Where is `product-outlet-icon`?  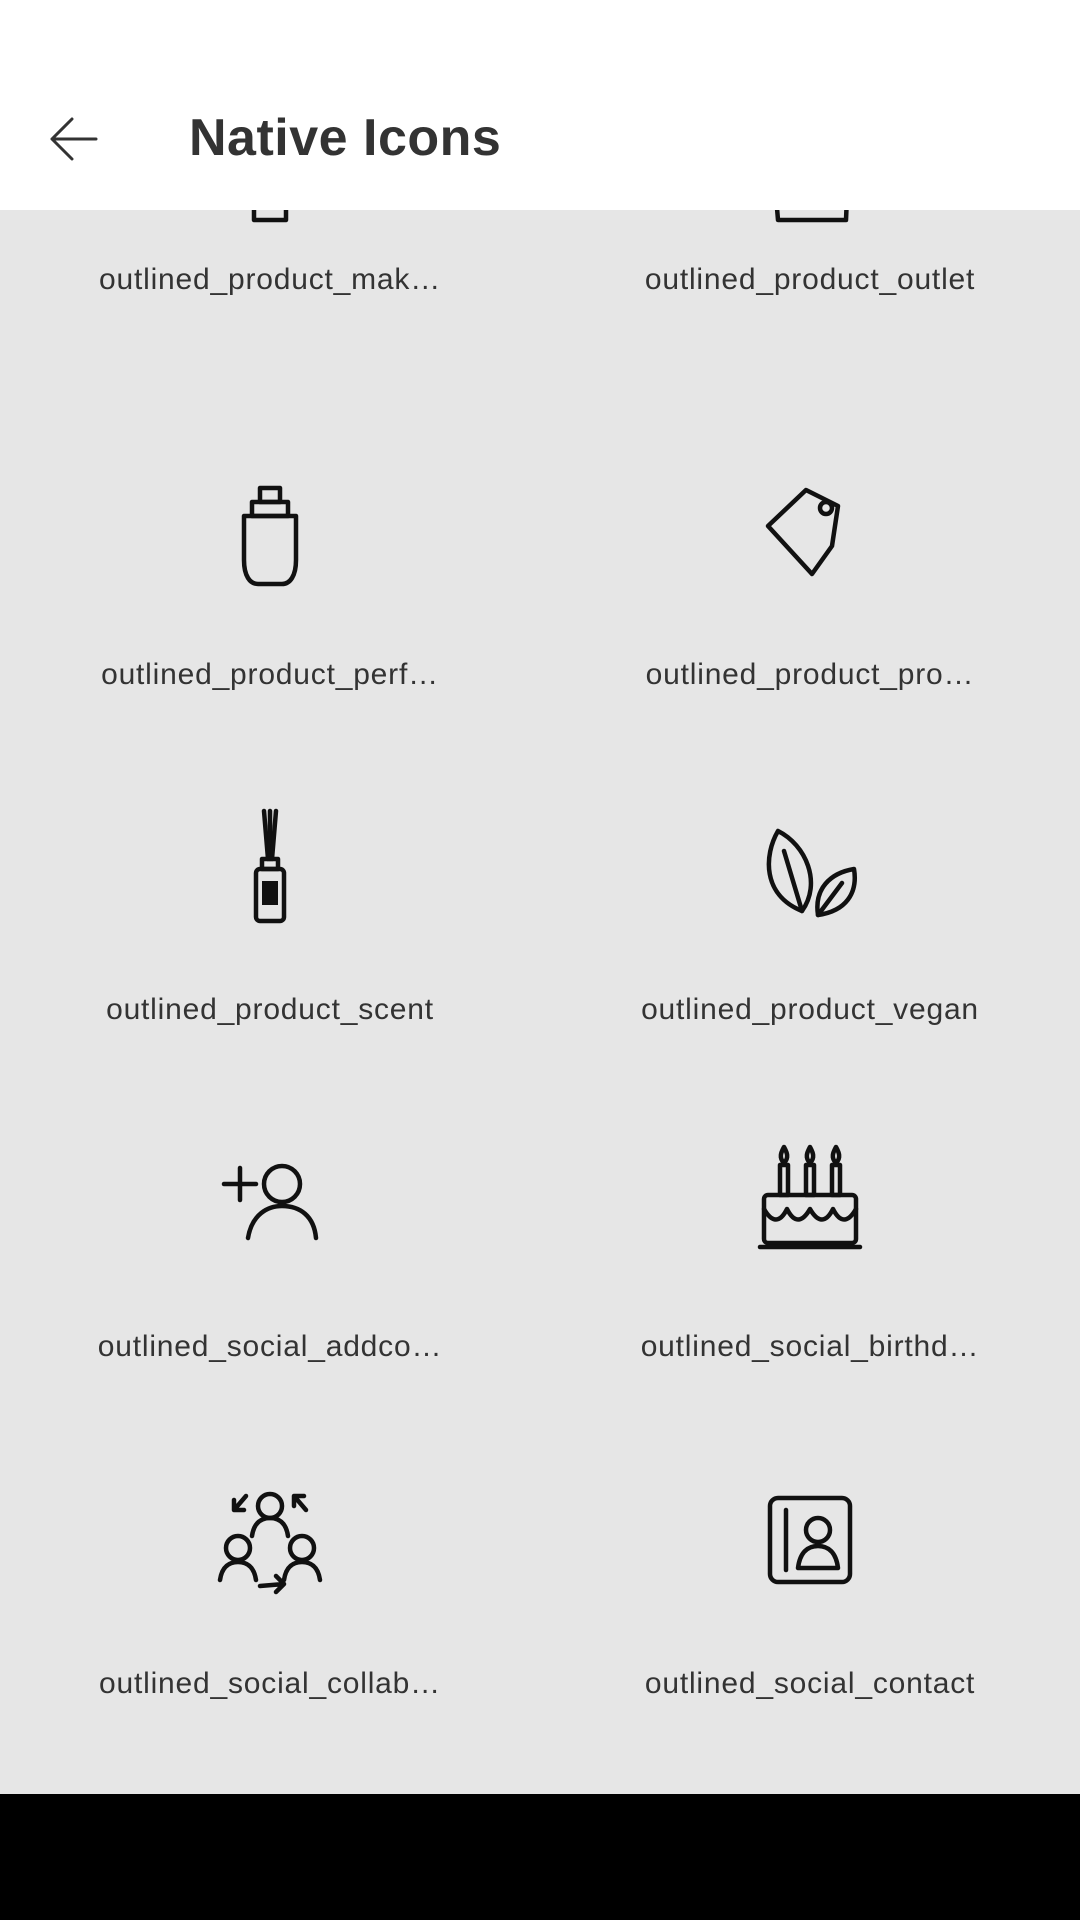
product-outlet-icon is located at coordinates (810, 226).